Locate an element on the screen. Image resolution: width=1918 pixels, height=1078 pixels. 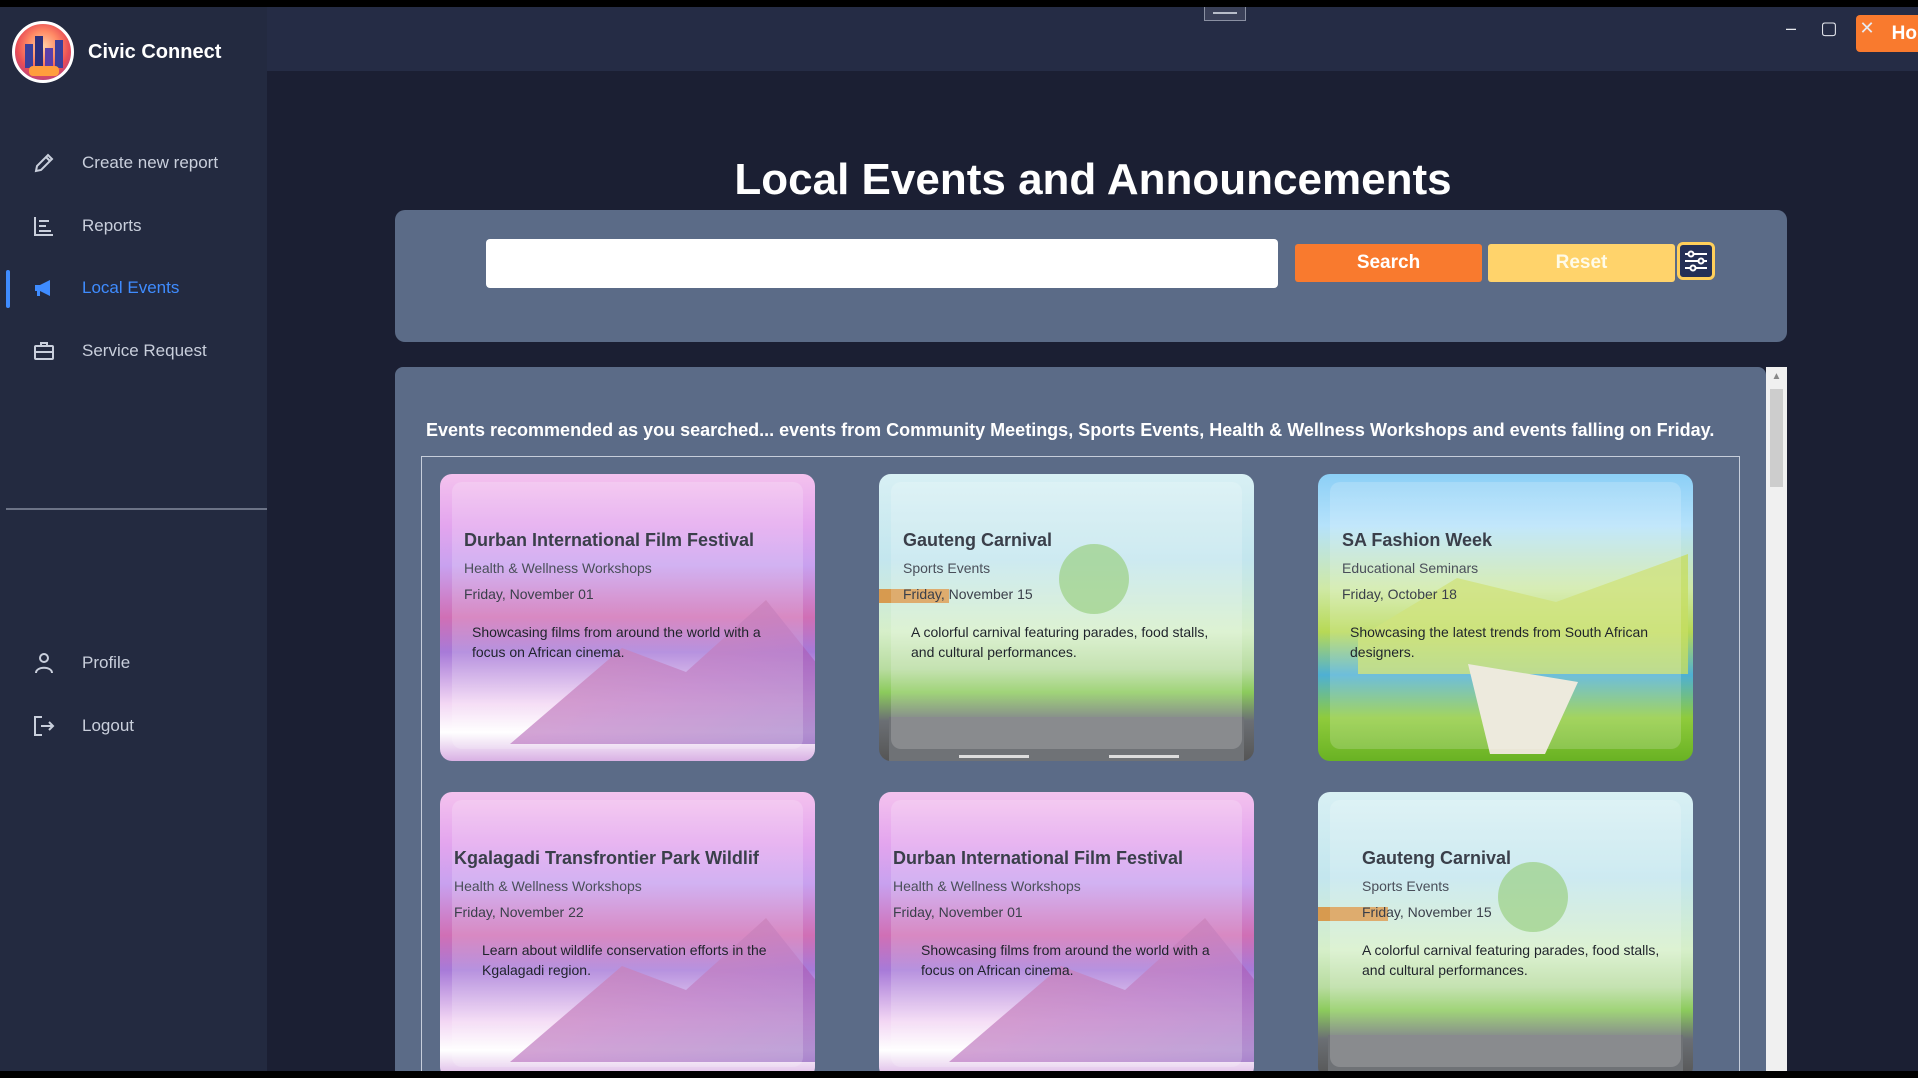
sidebar-item-reports: Reports is located at coordinates (133, 226).